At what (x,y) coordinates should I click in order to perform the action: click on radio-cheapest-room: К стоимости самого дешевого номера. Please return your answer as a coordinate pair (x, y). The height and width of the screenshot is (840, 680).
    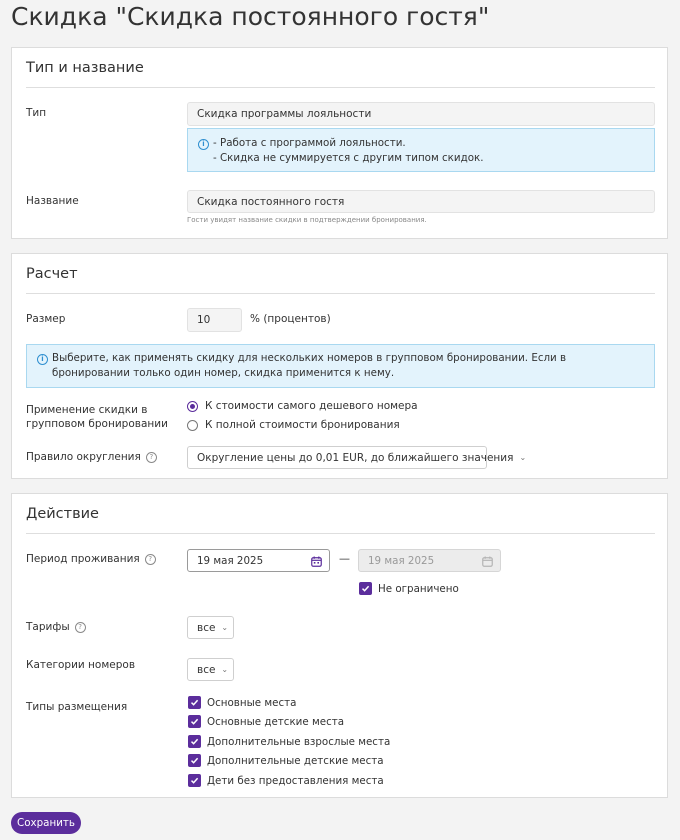
    Looking at the image, I should click on (302, 406).